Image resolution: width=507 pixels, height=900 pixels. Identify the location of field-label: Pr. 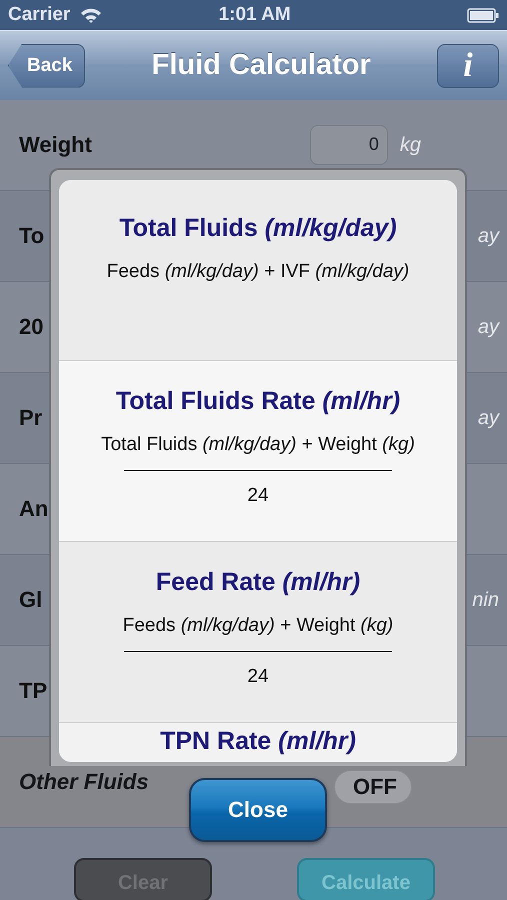
(30, 418).